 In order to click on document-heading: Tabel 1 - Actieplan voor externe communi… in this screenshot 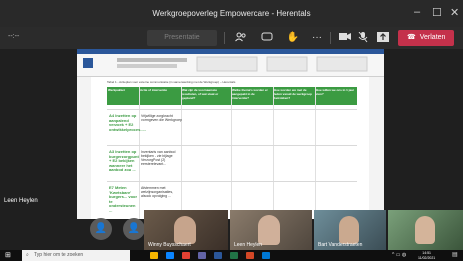, I will do `click(171, 82)`.